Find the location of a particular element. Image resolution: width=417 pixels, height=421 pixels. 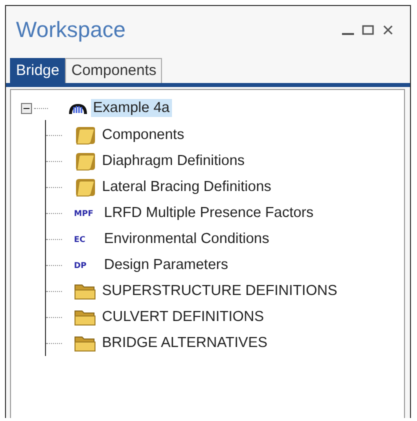

tree-item: Components is located at coordinates (143, 135).